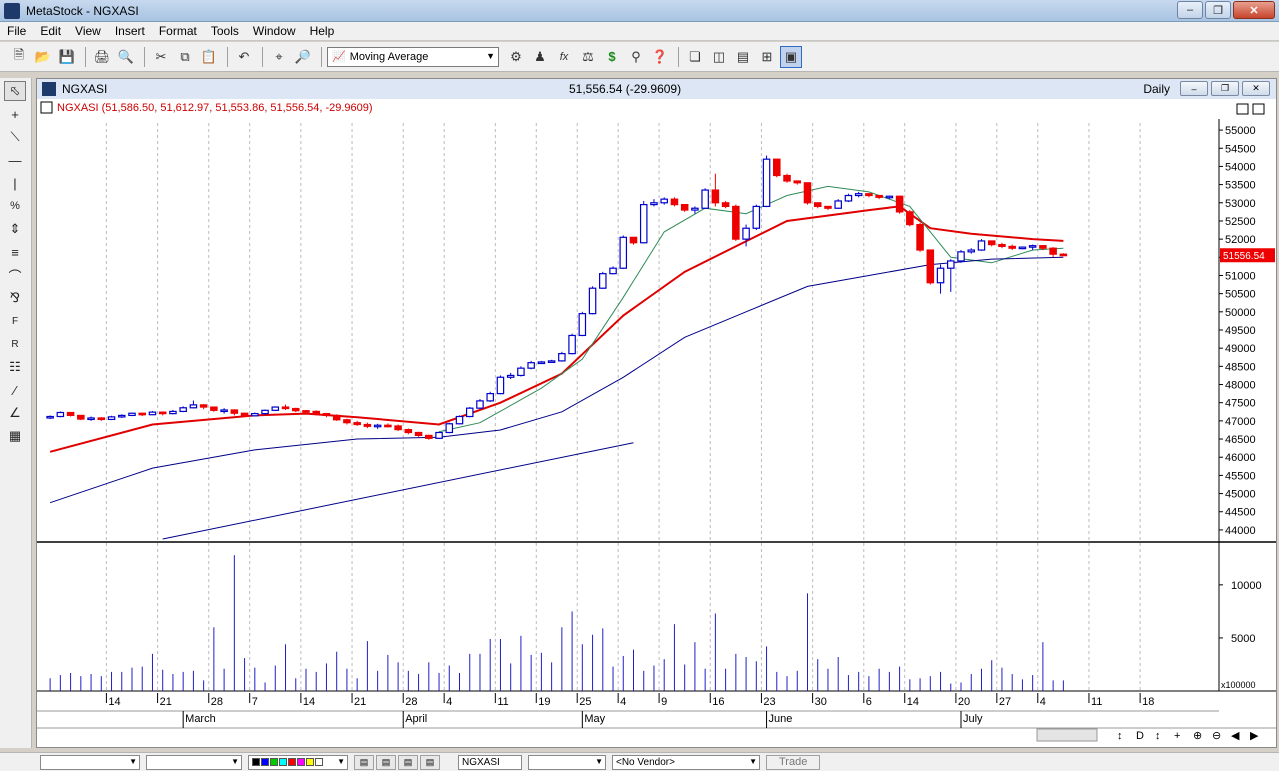 The image size is (1279, 771). Describe the element at coordinates (695, 57) in the screenshot. I see `cascade-button: ❏` at that location.